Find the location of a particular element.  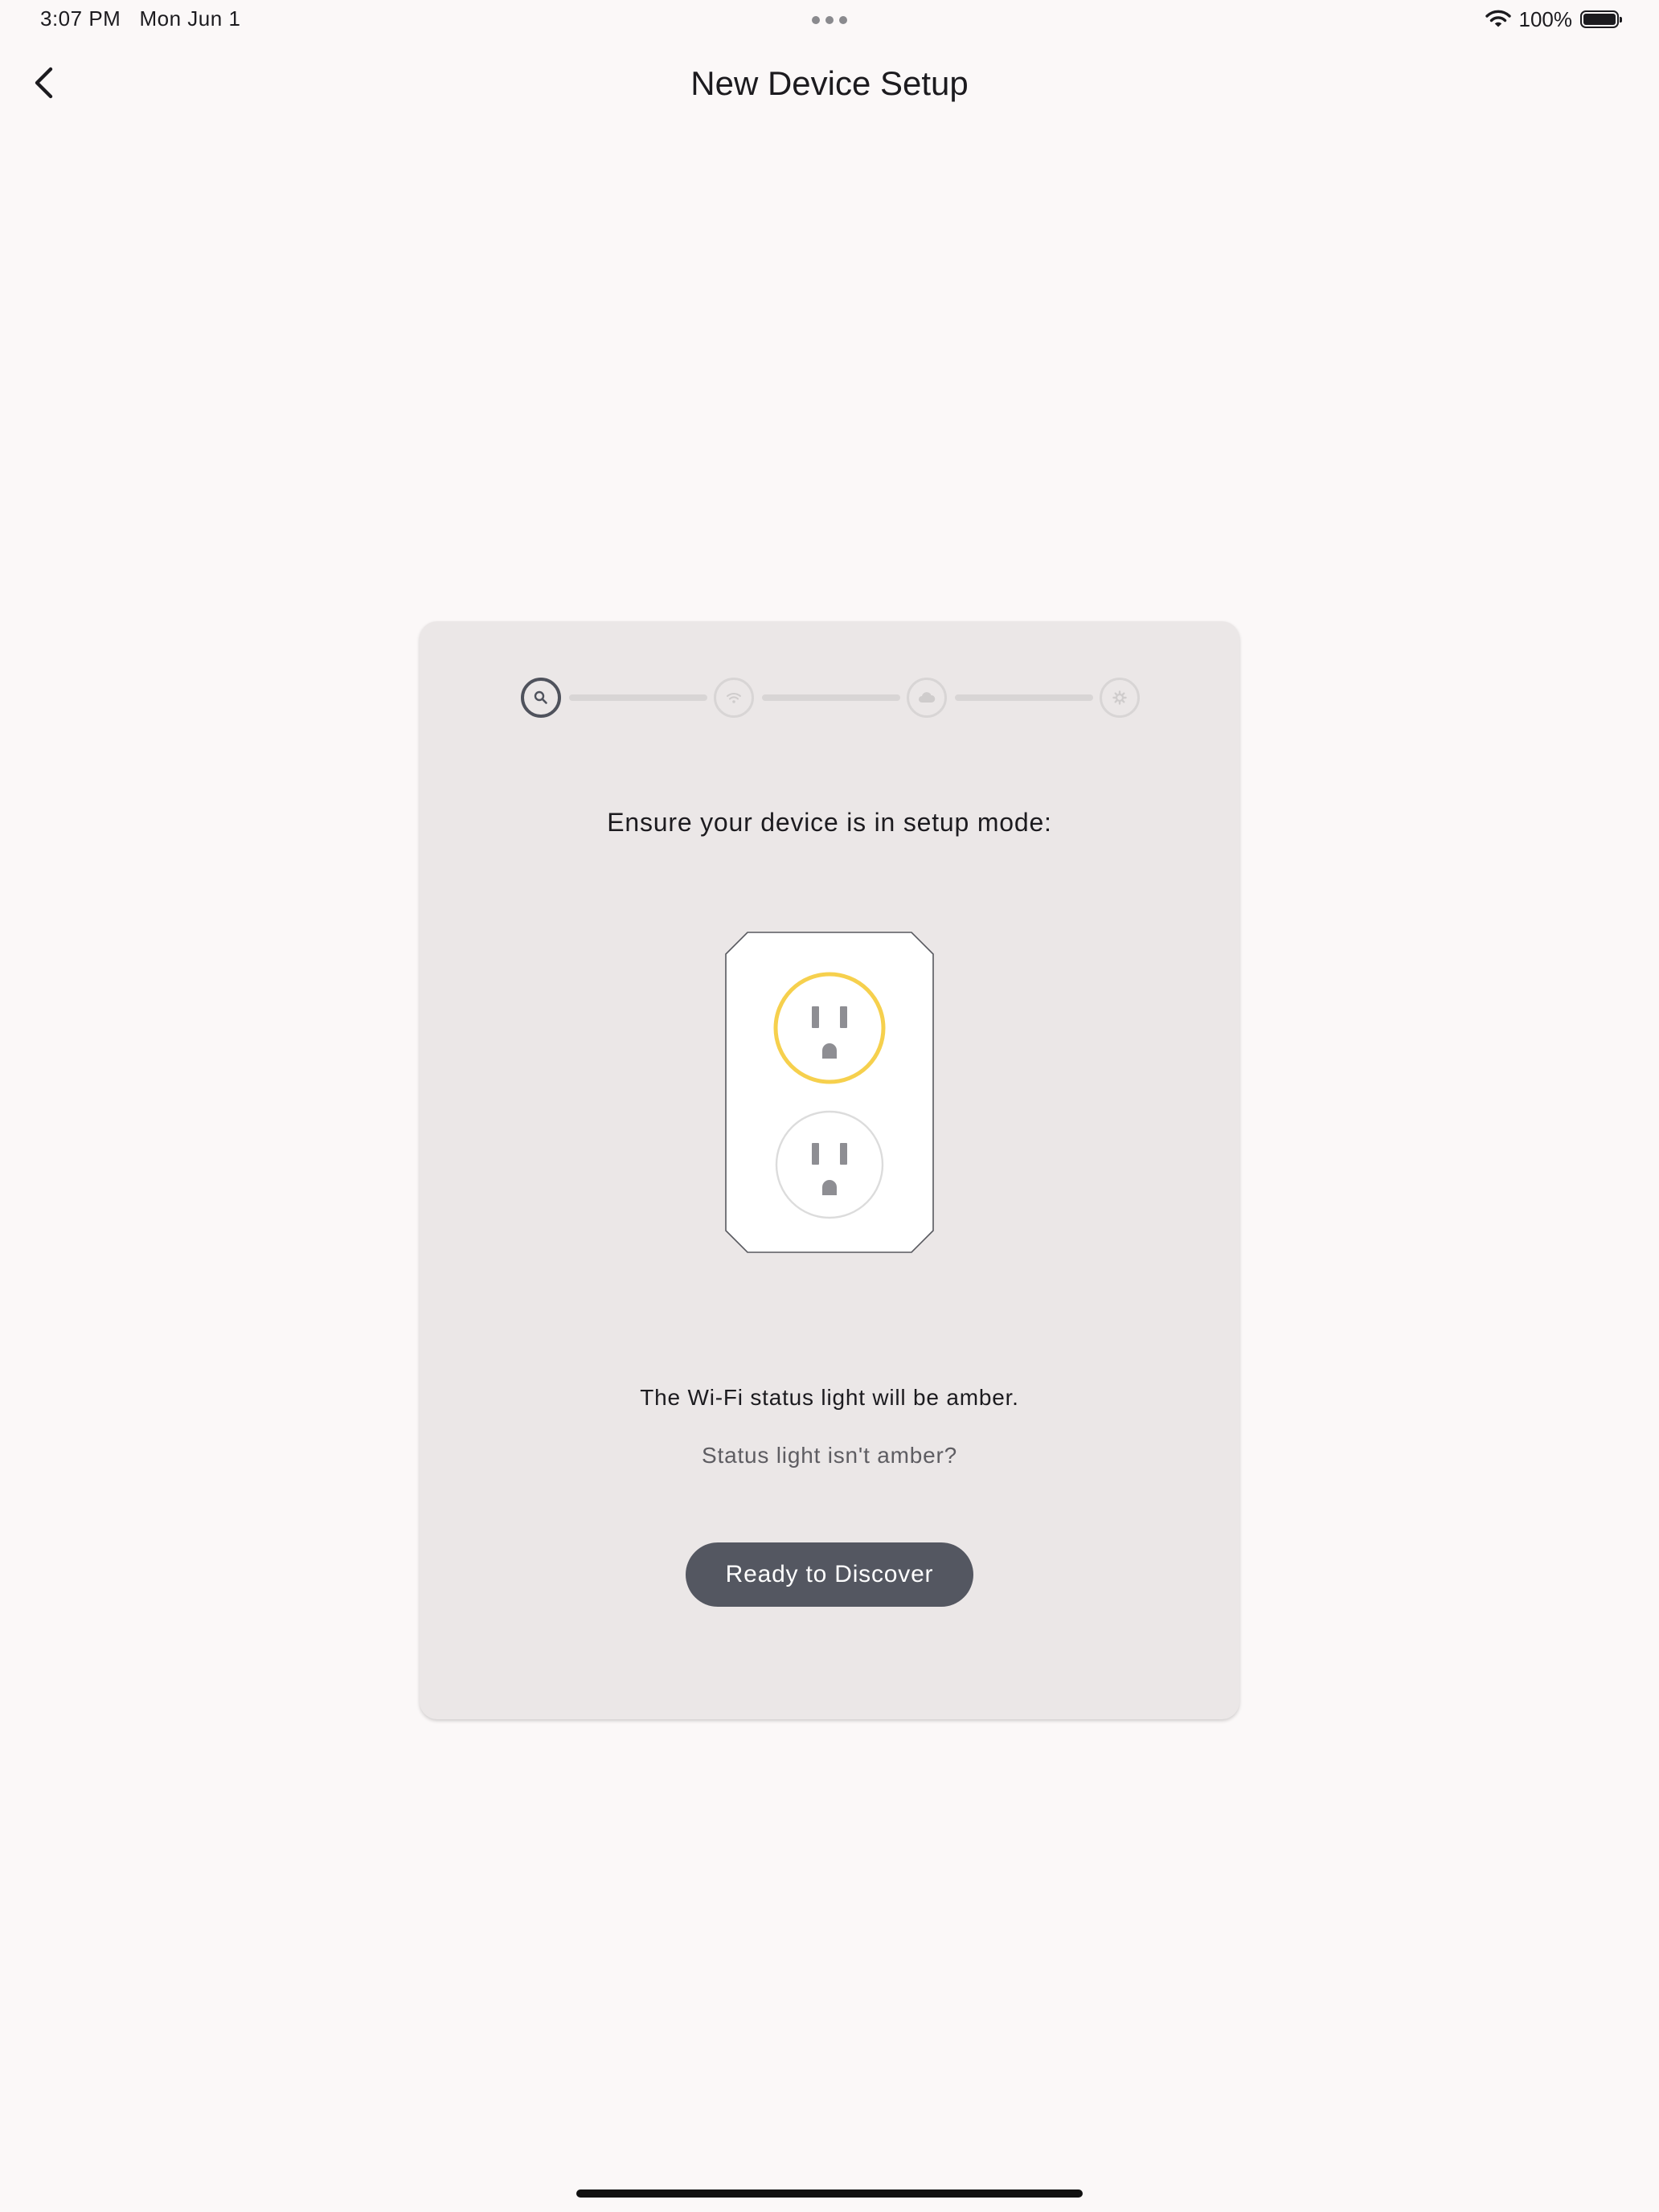

battery-fill is located at coordinates (1599, 19).